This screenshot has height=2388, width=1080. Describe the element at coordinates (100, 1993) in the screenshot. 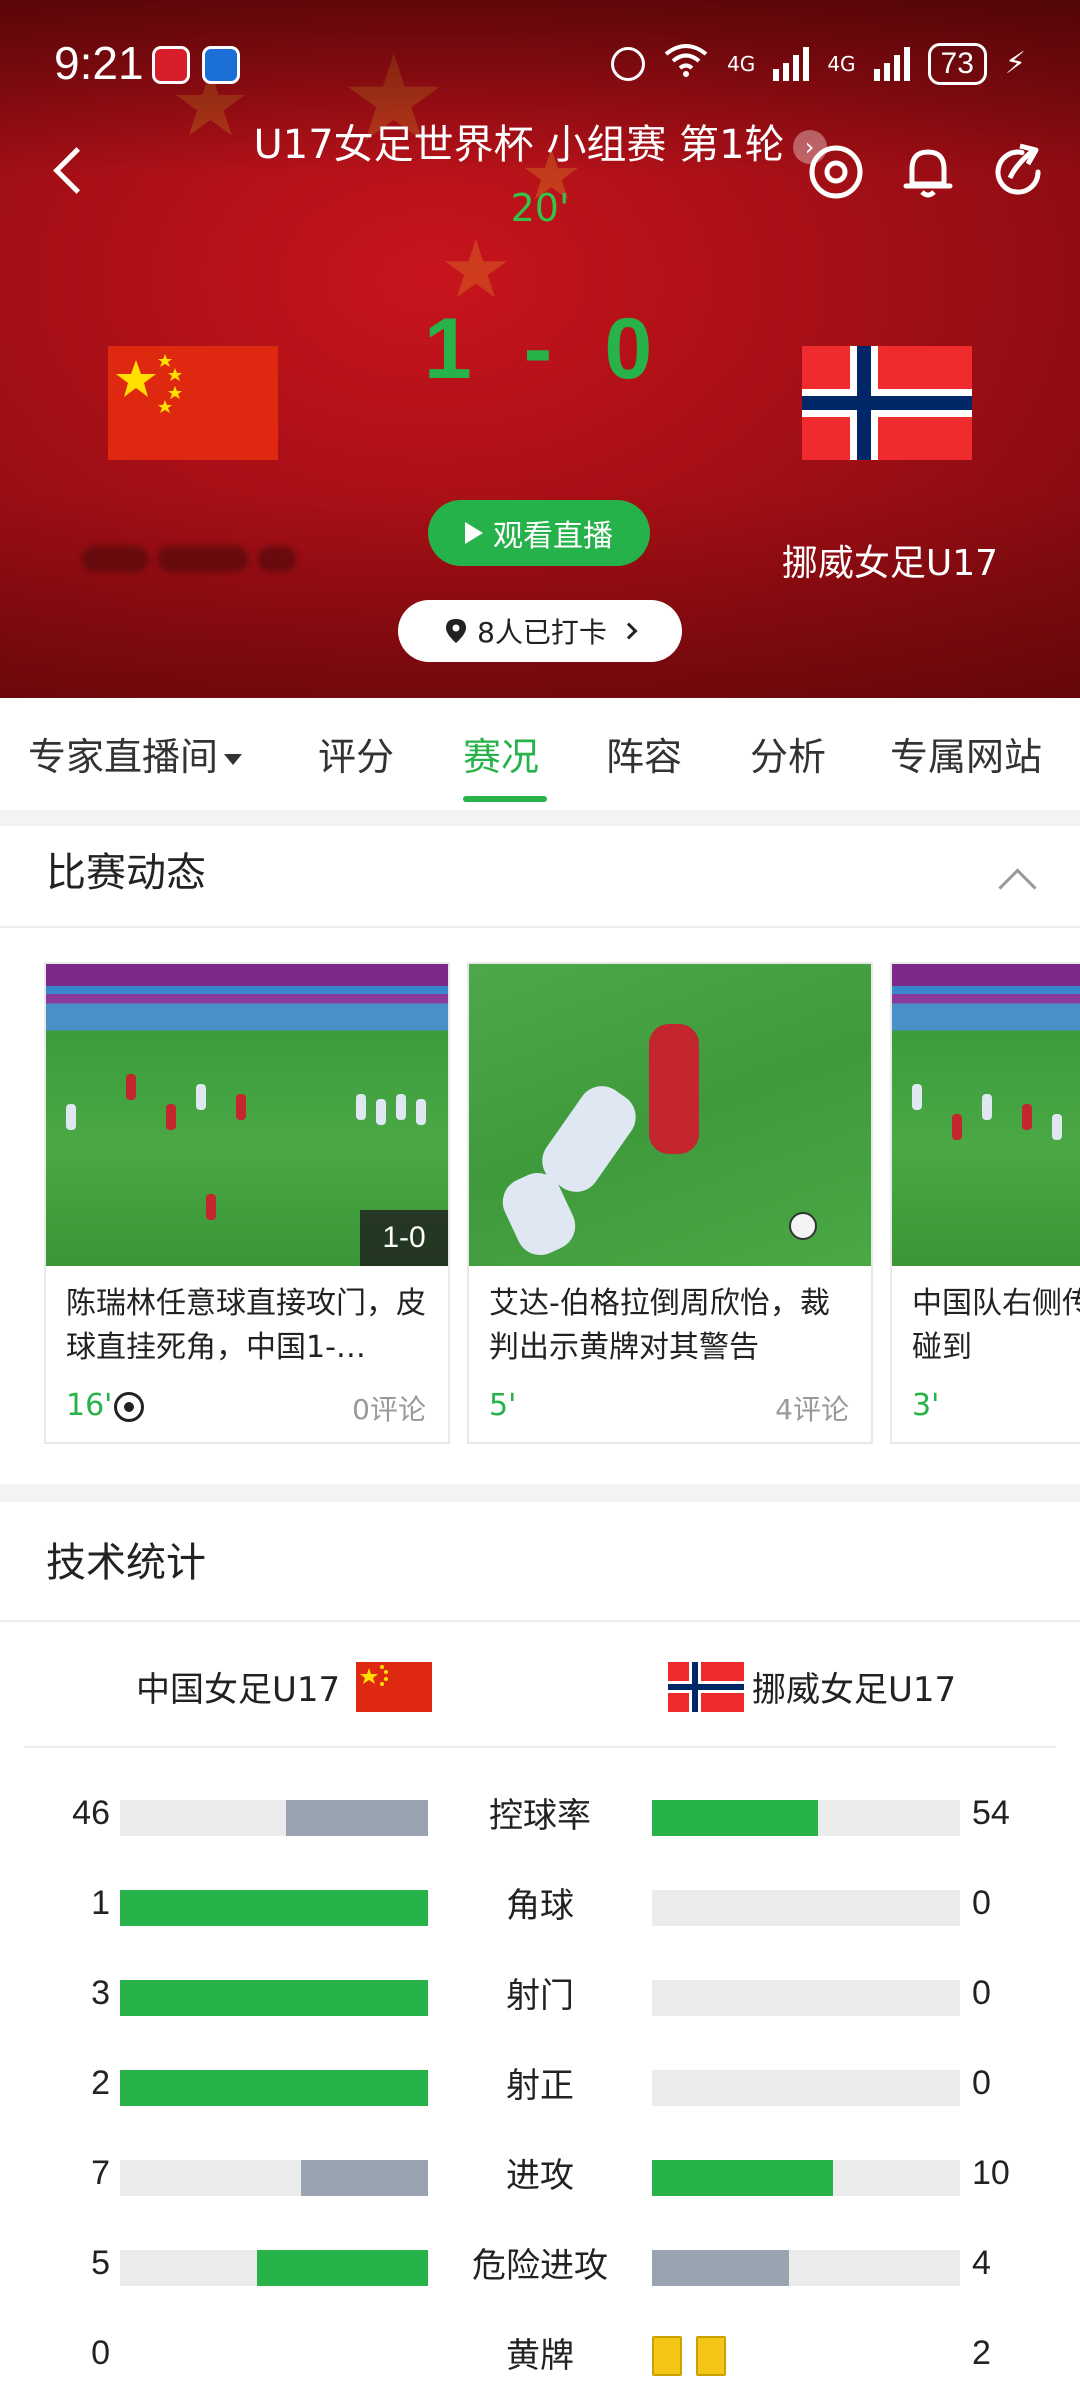

I see `stat-home-value: 3` at that location.